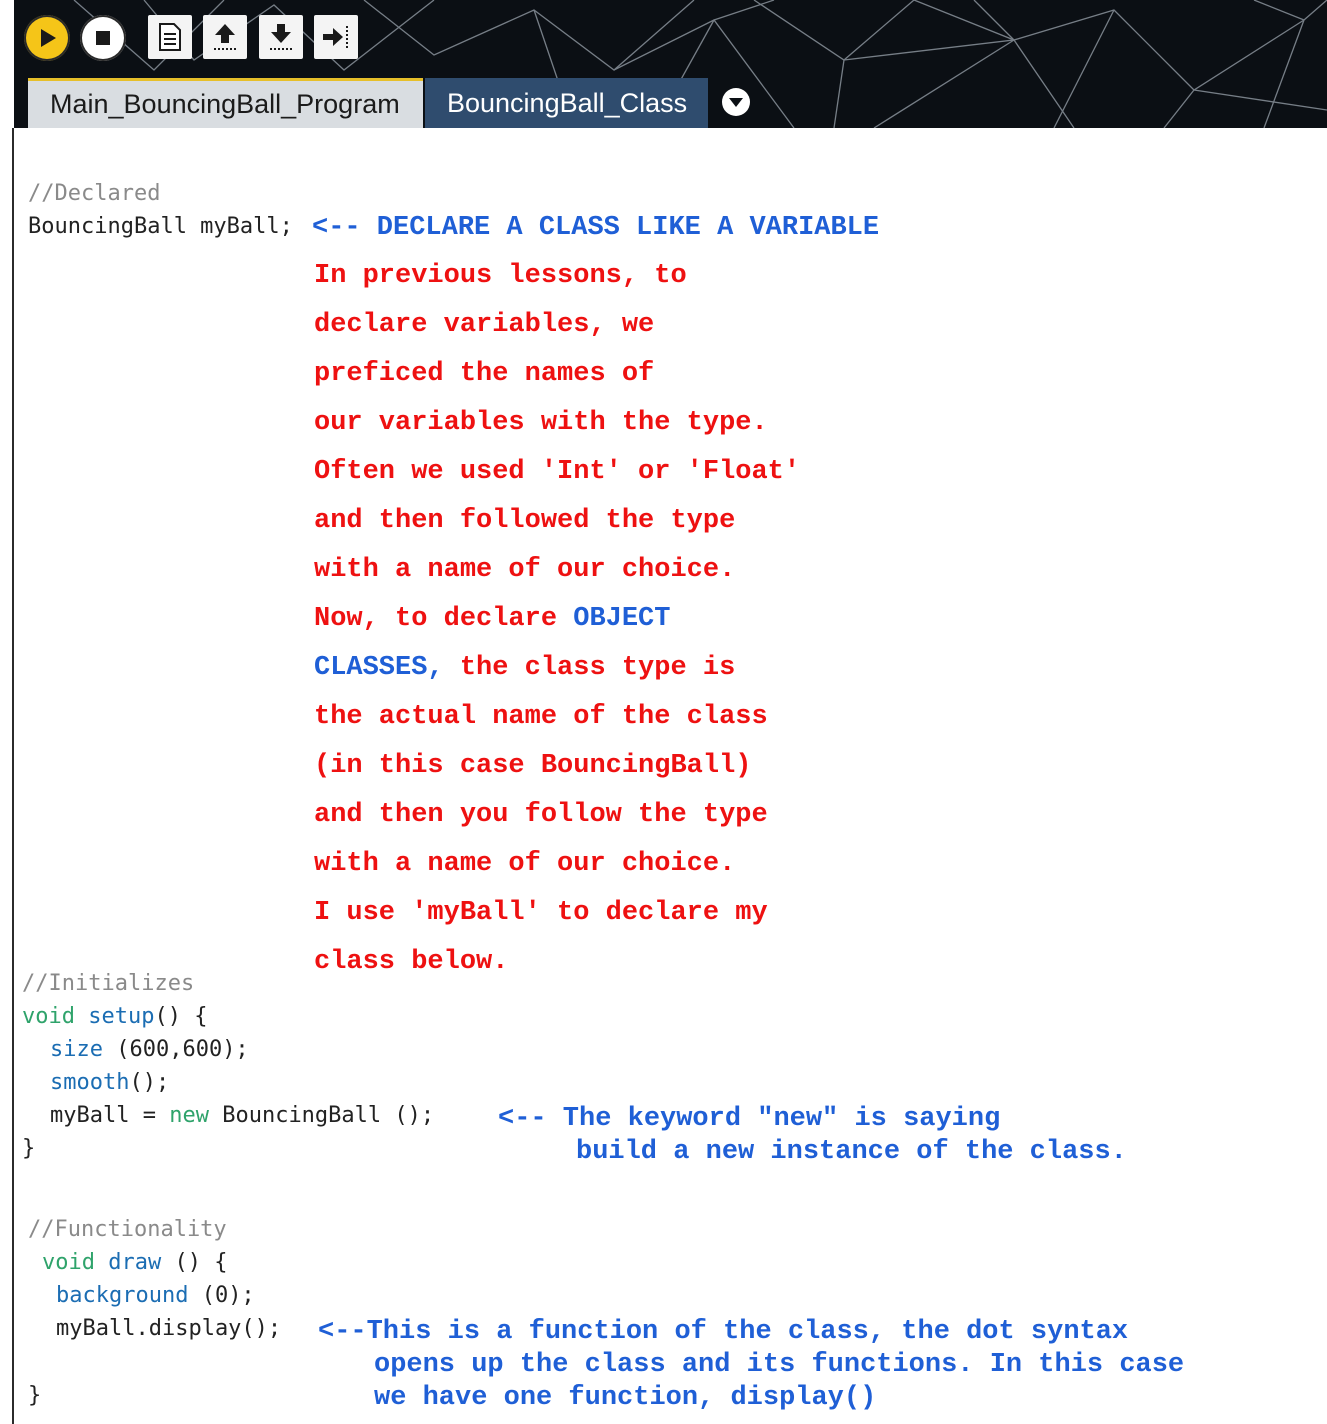 This screenshot has width=1327, height=1424. I want to click on save-download-icon, so click(281, 37).